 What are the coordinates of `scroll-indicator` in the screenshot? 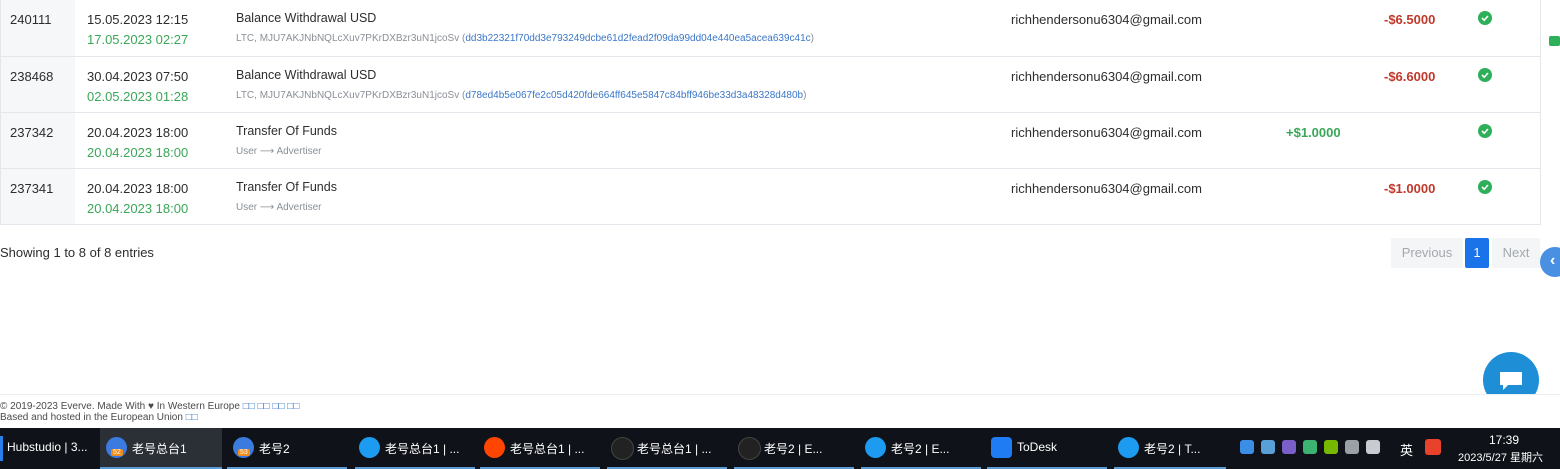 It's located at (1554, 41).